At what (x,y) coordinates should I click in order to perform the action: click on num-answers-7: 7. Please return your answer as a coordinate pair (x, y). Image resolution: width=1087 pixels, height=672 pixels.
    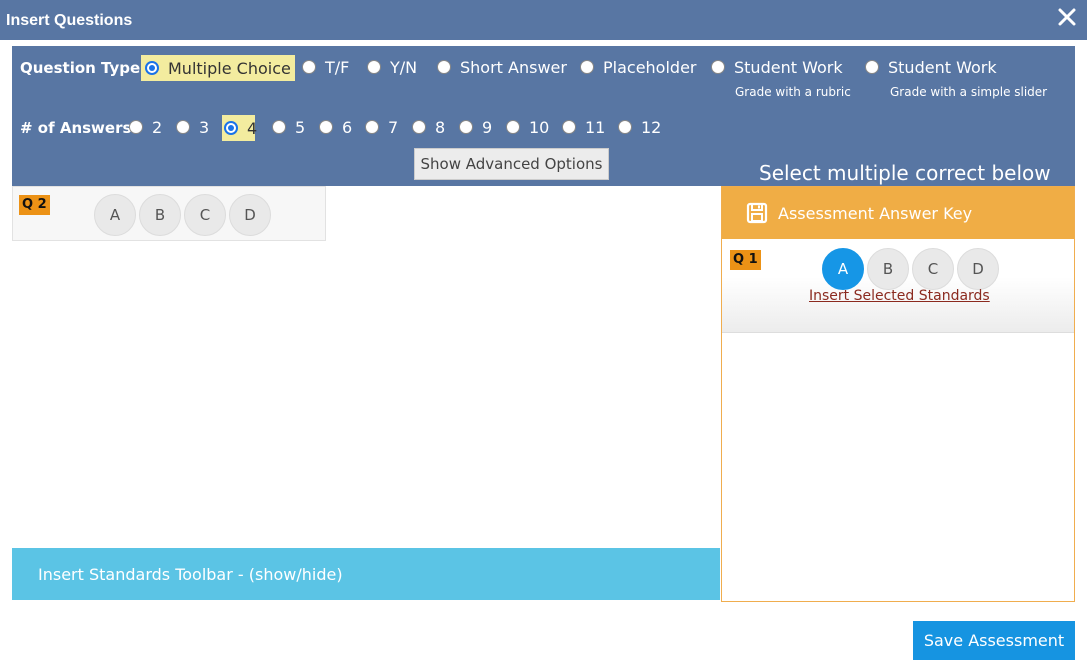
    Looking at the image, I should click on (381, 127).